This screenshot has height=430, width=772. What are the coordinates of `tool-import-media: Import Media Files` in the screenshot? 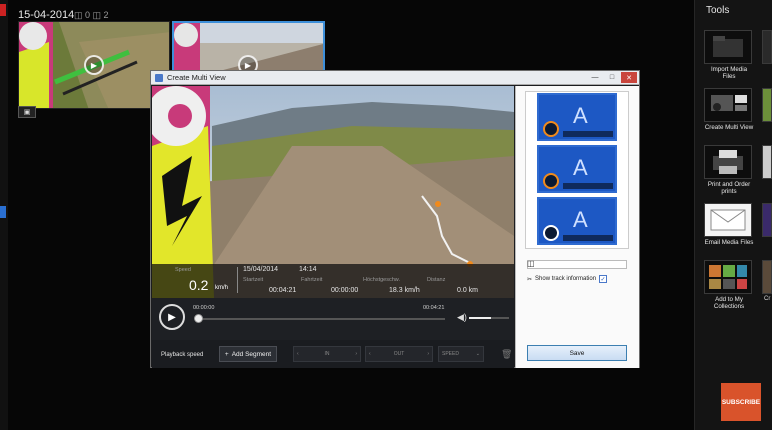 It's located at (729, 55).